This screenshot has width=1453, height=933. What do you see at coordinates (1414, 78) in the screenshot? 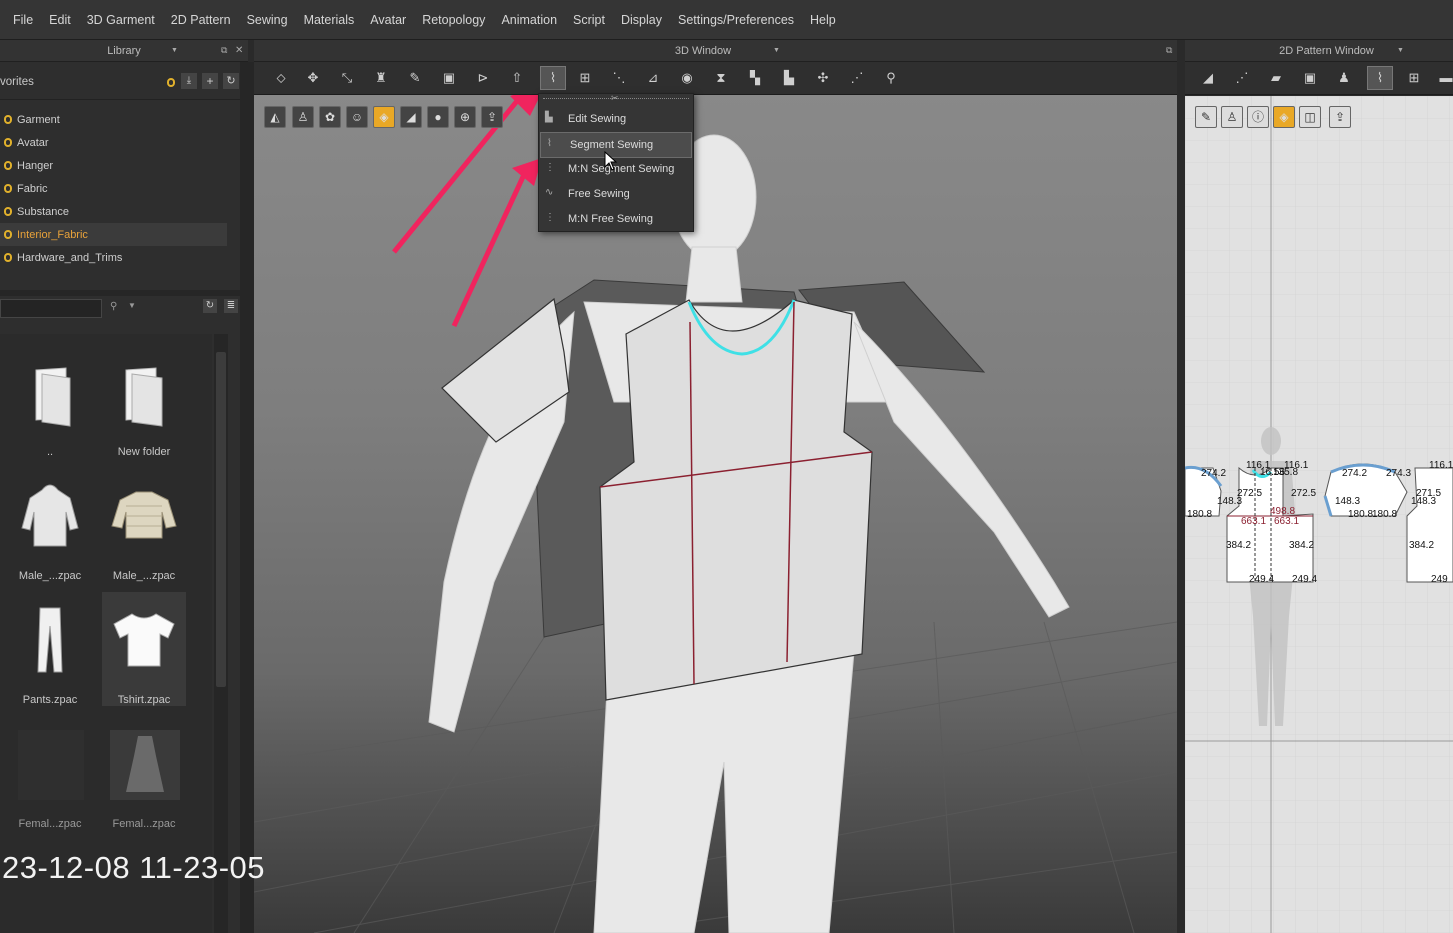
I see `grading-icon: ⊞` at bounding box center [1414, 78].